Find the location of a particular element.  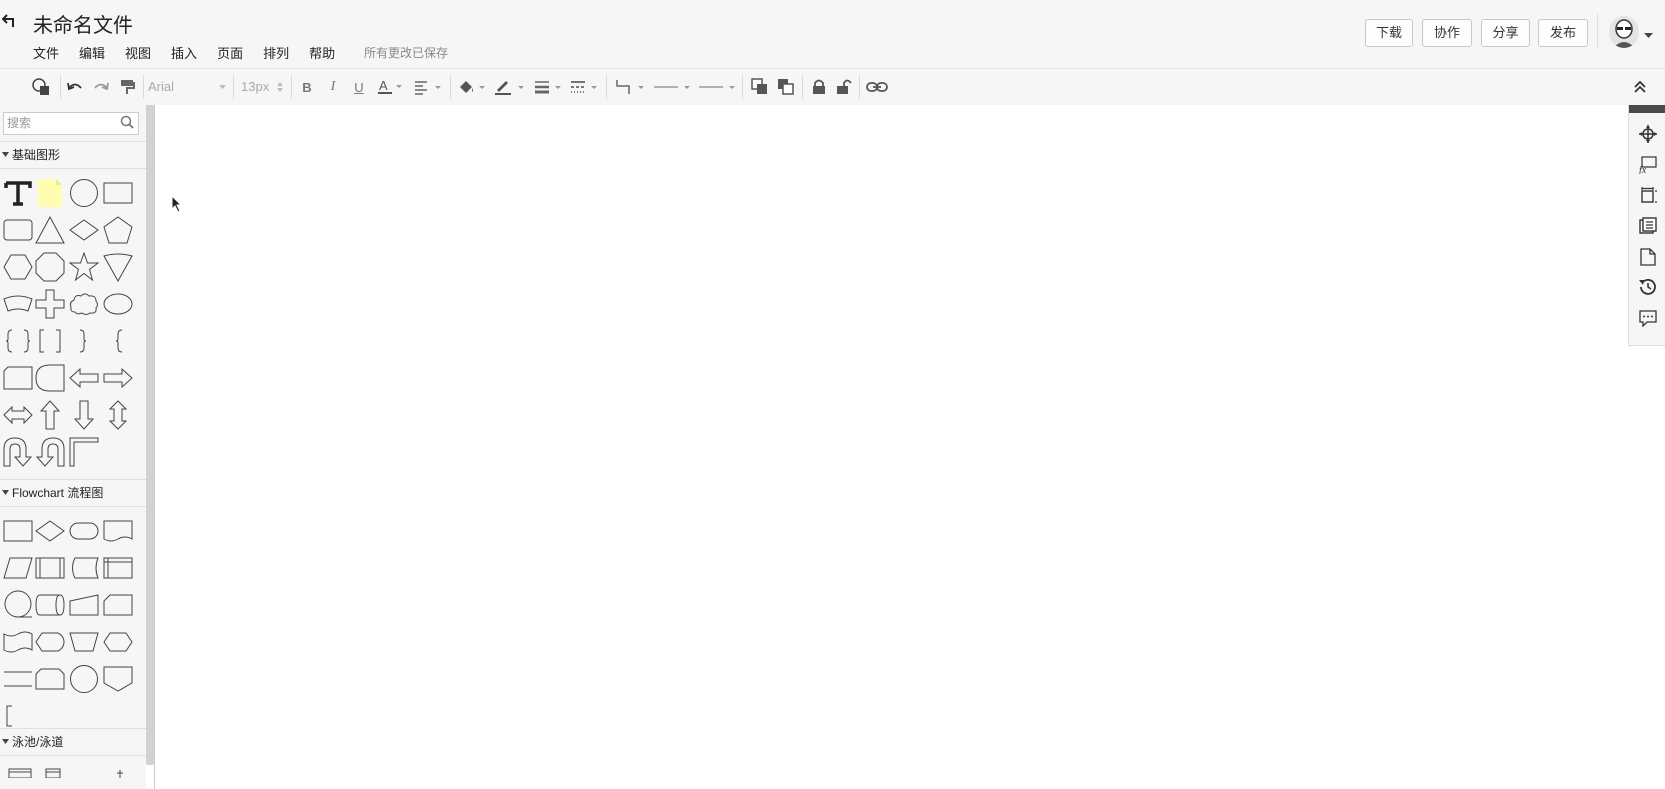

flow-process is located at coordinates (18, 531).